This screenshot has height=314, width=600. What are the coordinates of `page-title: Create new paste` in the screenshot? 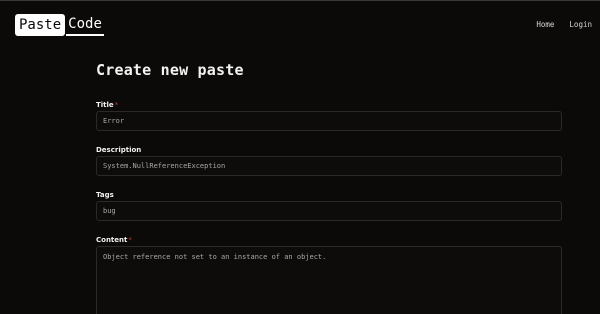 It's located at (170, 70).